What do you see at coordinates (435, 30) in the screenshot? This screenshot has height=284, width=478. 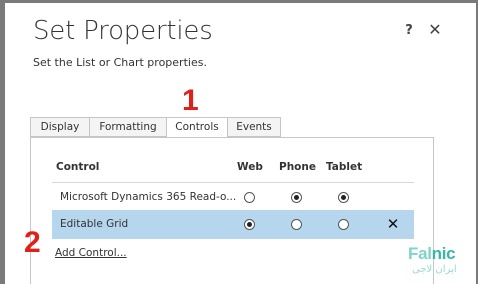 I see `close-button: ✕` at bounding box center [435, 30].